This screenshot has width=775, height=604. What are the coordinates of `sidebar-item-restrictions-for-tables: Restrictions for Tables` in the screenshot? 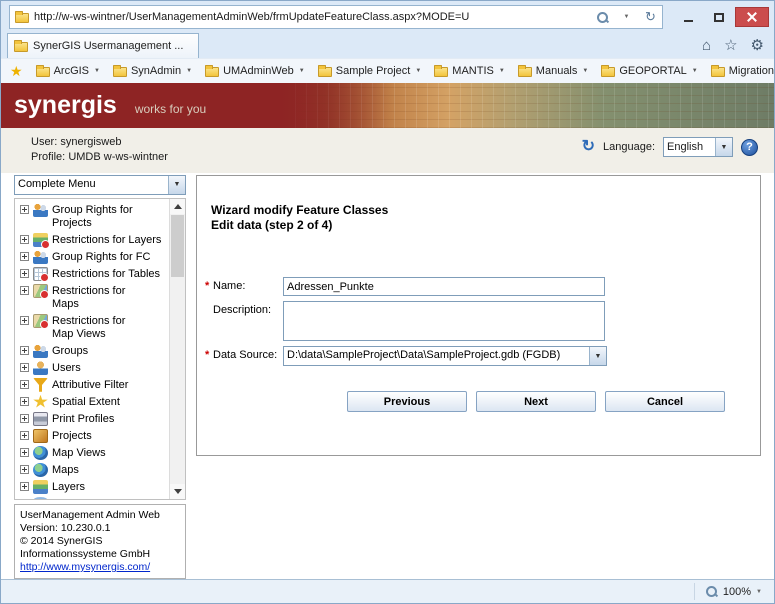 It's located at (92, 273).